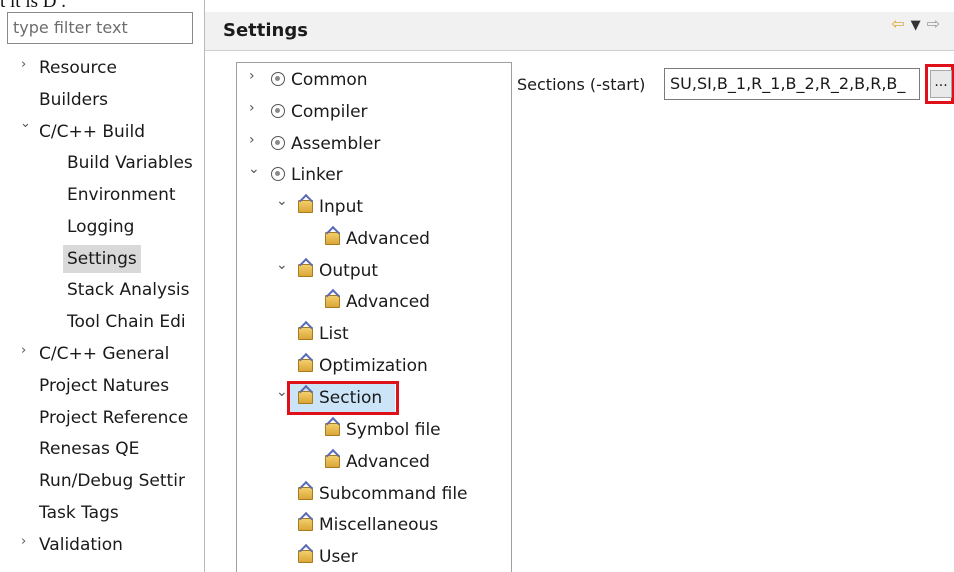 The image size is (954, 572). Describe the element at coordinates (336, 144) in the screenshot. I see `tree-item-label: Assembler` at that location.